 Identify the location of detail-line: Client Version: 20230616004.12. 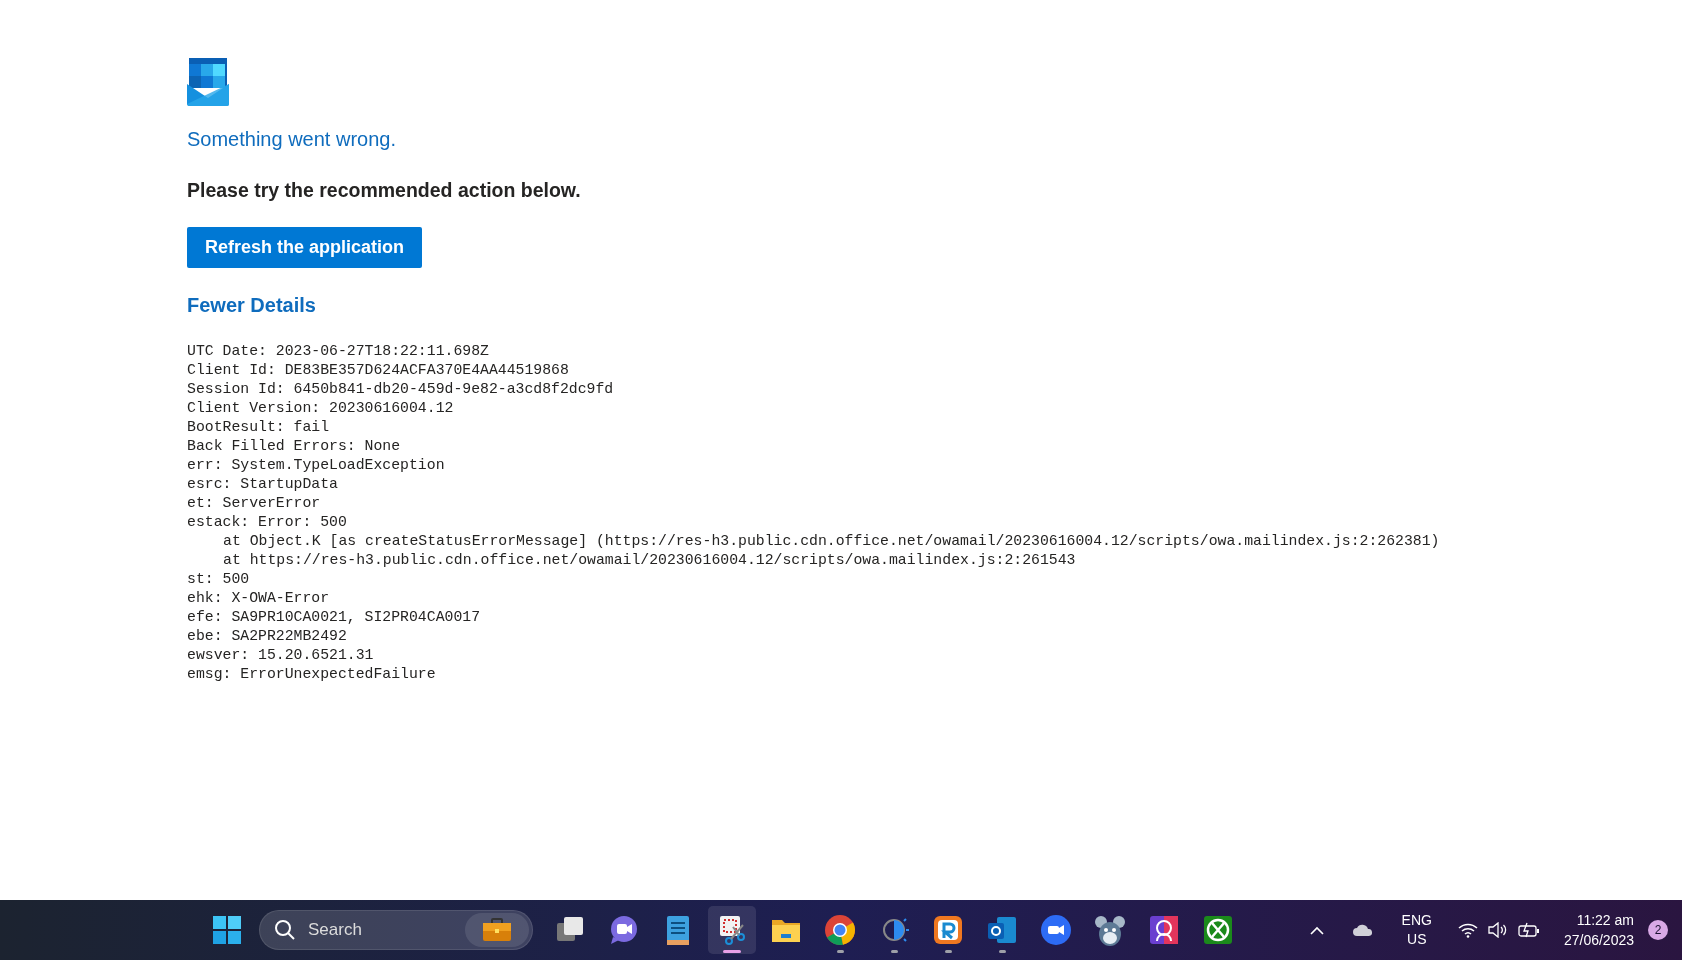
(321, 409).